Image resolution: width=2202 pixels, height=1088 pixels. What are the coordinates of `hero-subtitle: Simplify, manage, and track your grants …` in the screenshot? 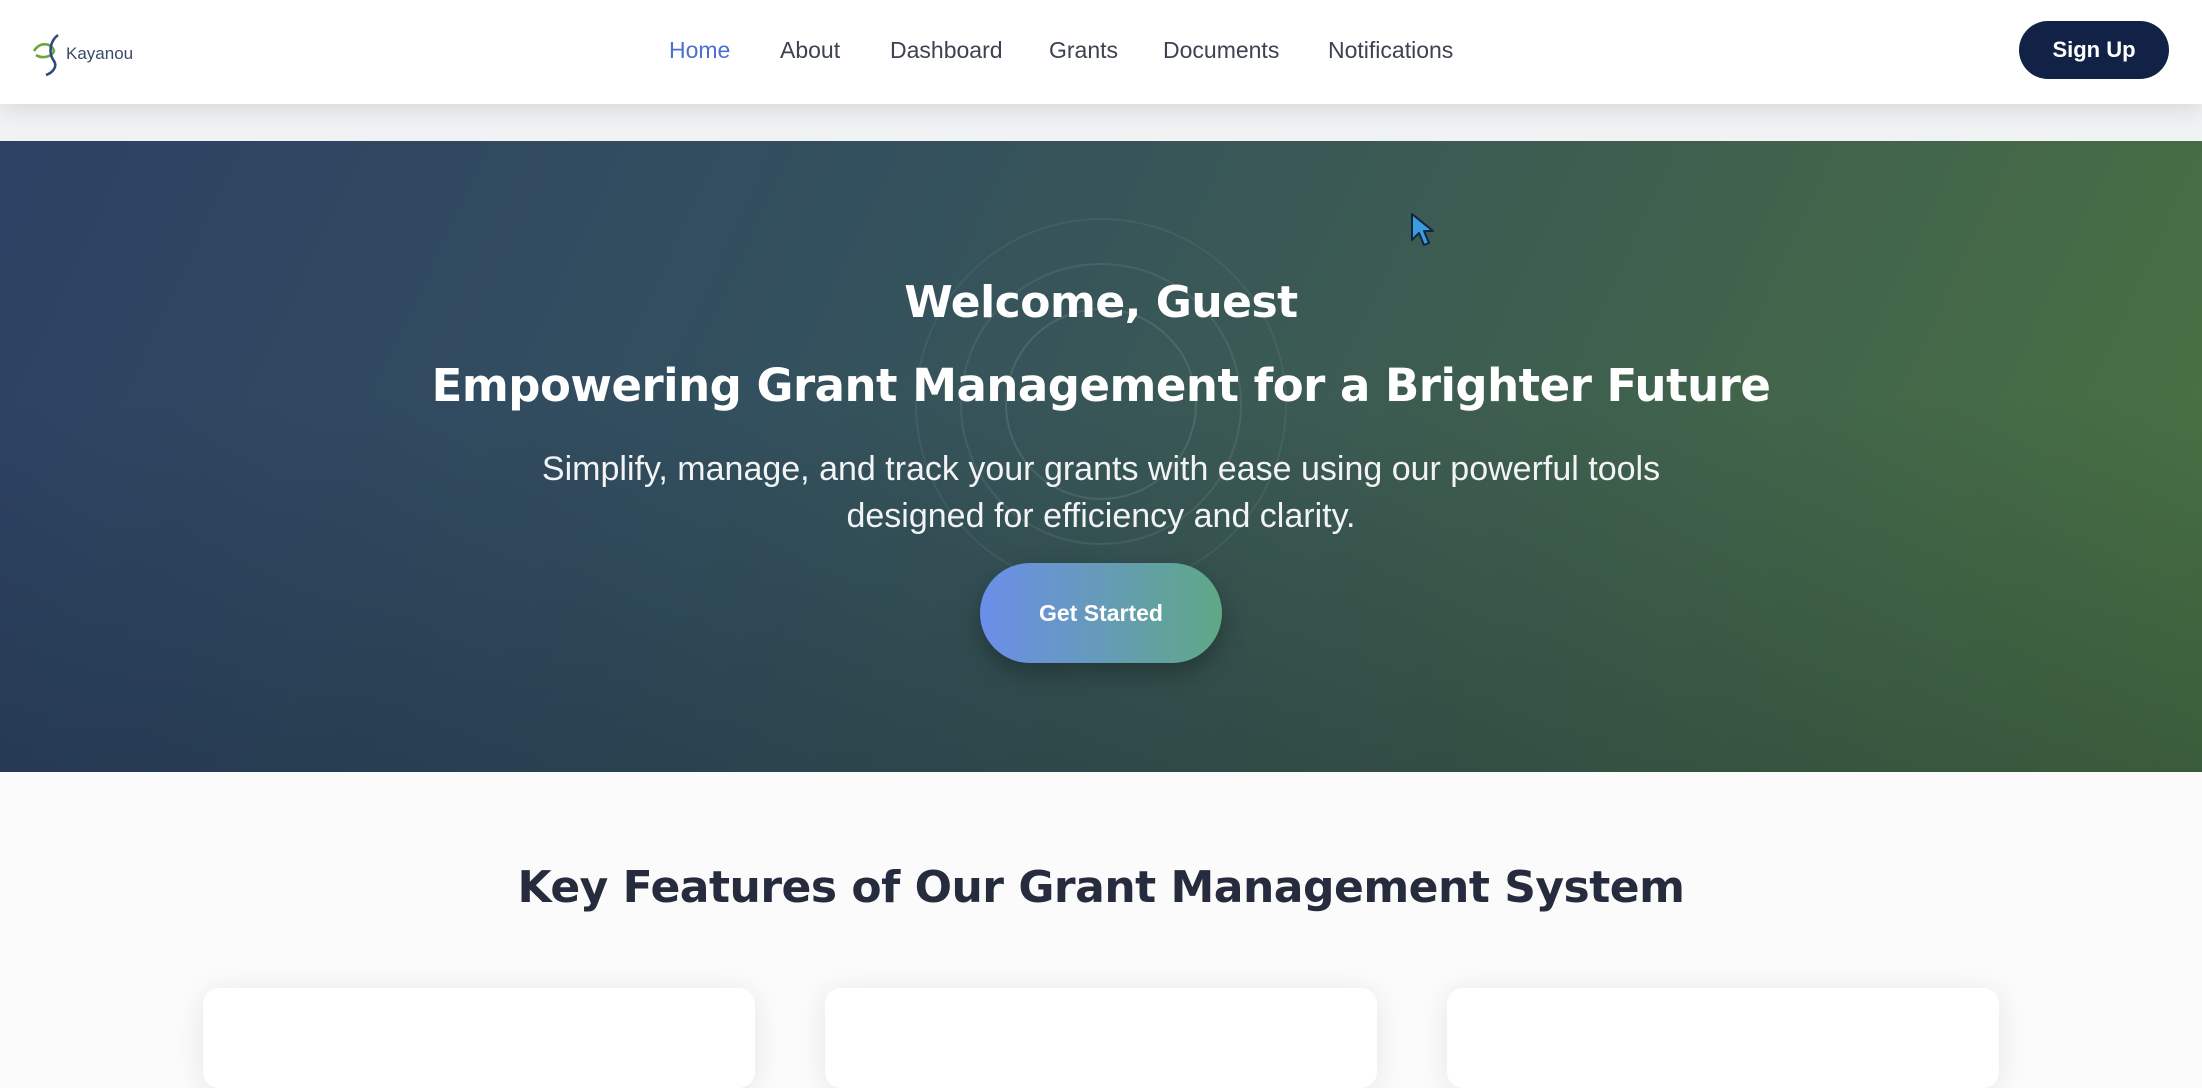 It's located at (1101, 492).